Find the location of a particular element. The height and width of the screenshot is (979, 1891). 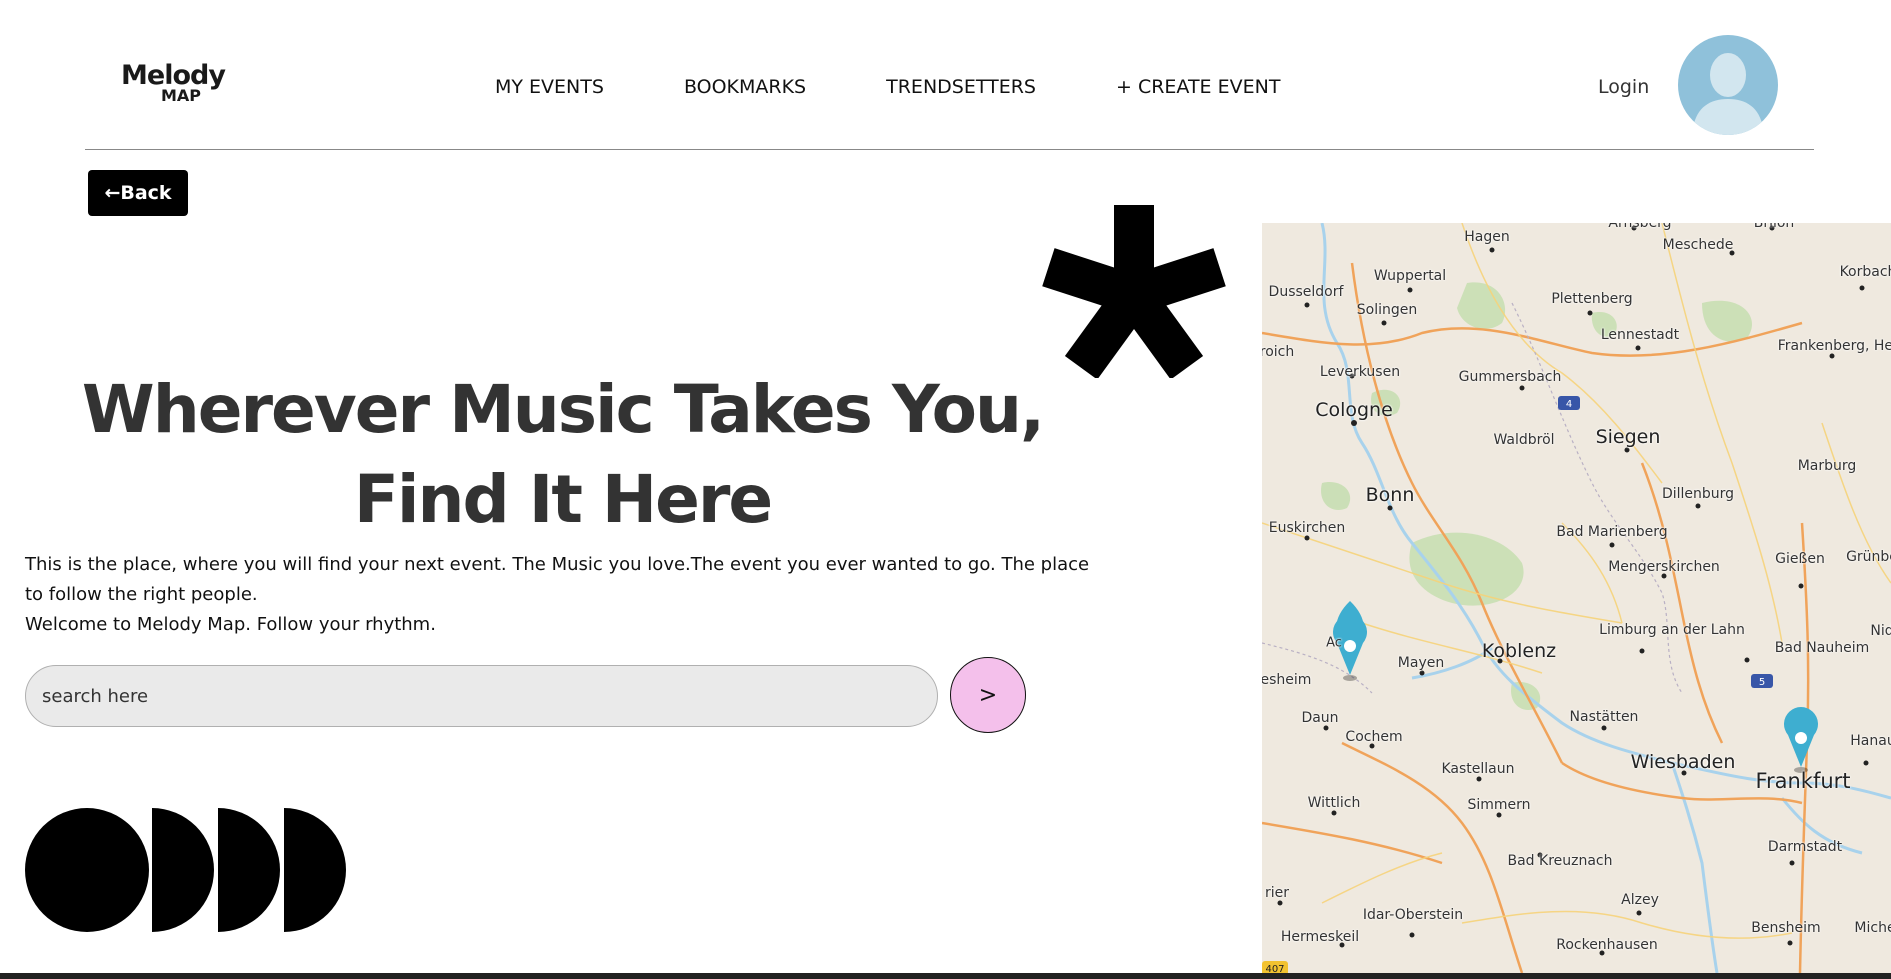

map-label-cologne: Cologne is located at coordinates (1354, 410).